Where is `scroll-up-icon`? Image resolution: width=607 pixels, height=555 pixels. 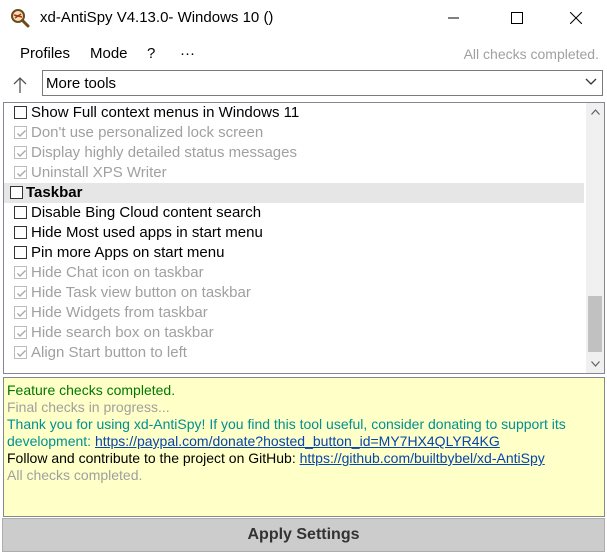
scroll-up-icon is located at coordinates (595, 112).